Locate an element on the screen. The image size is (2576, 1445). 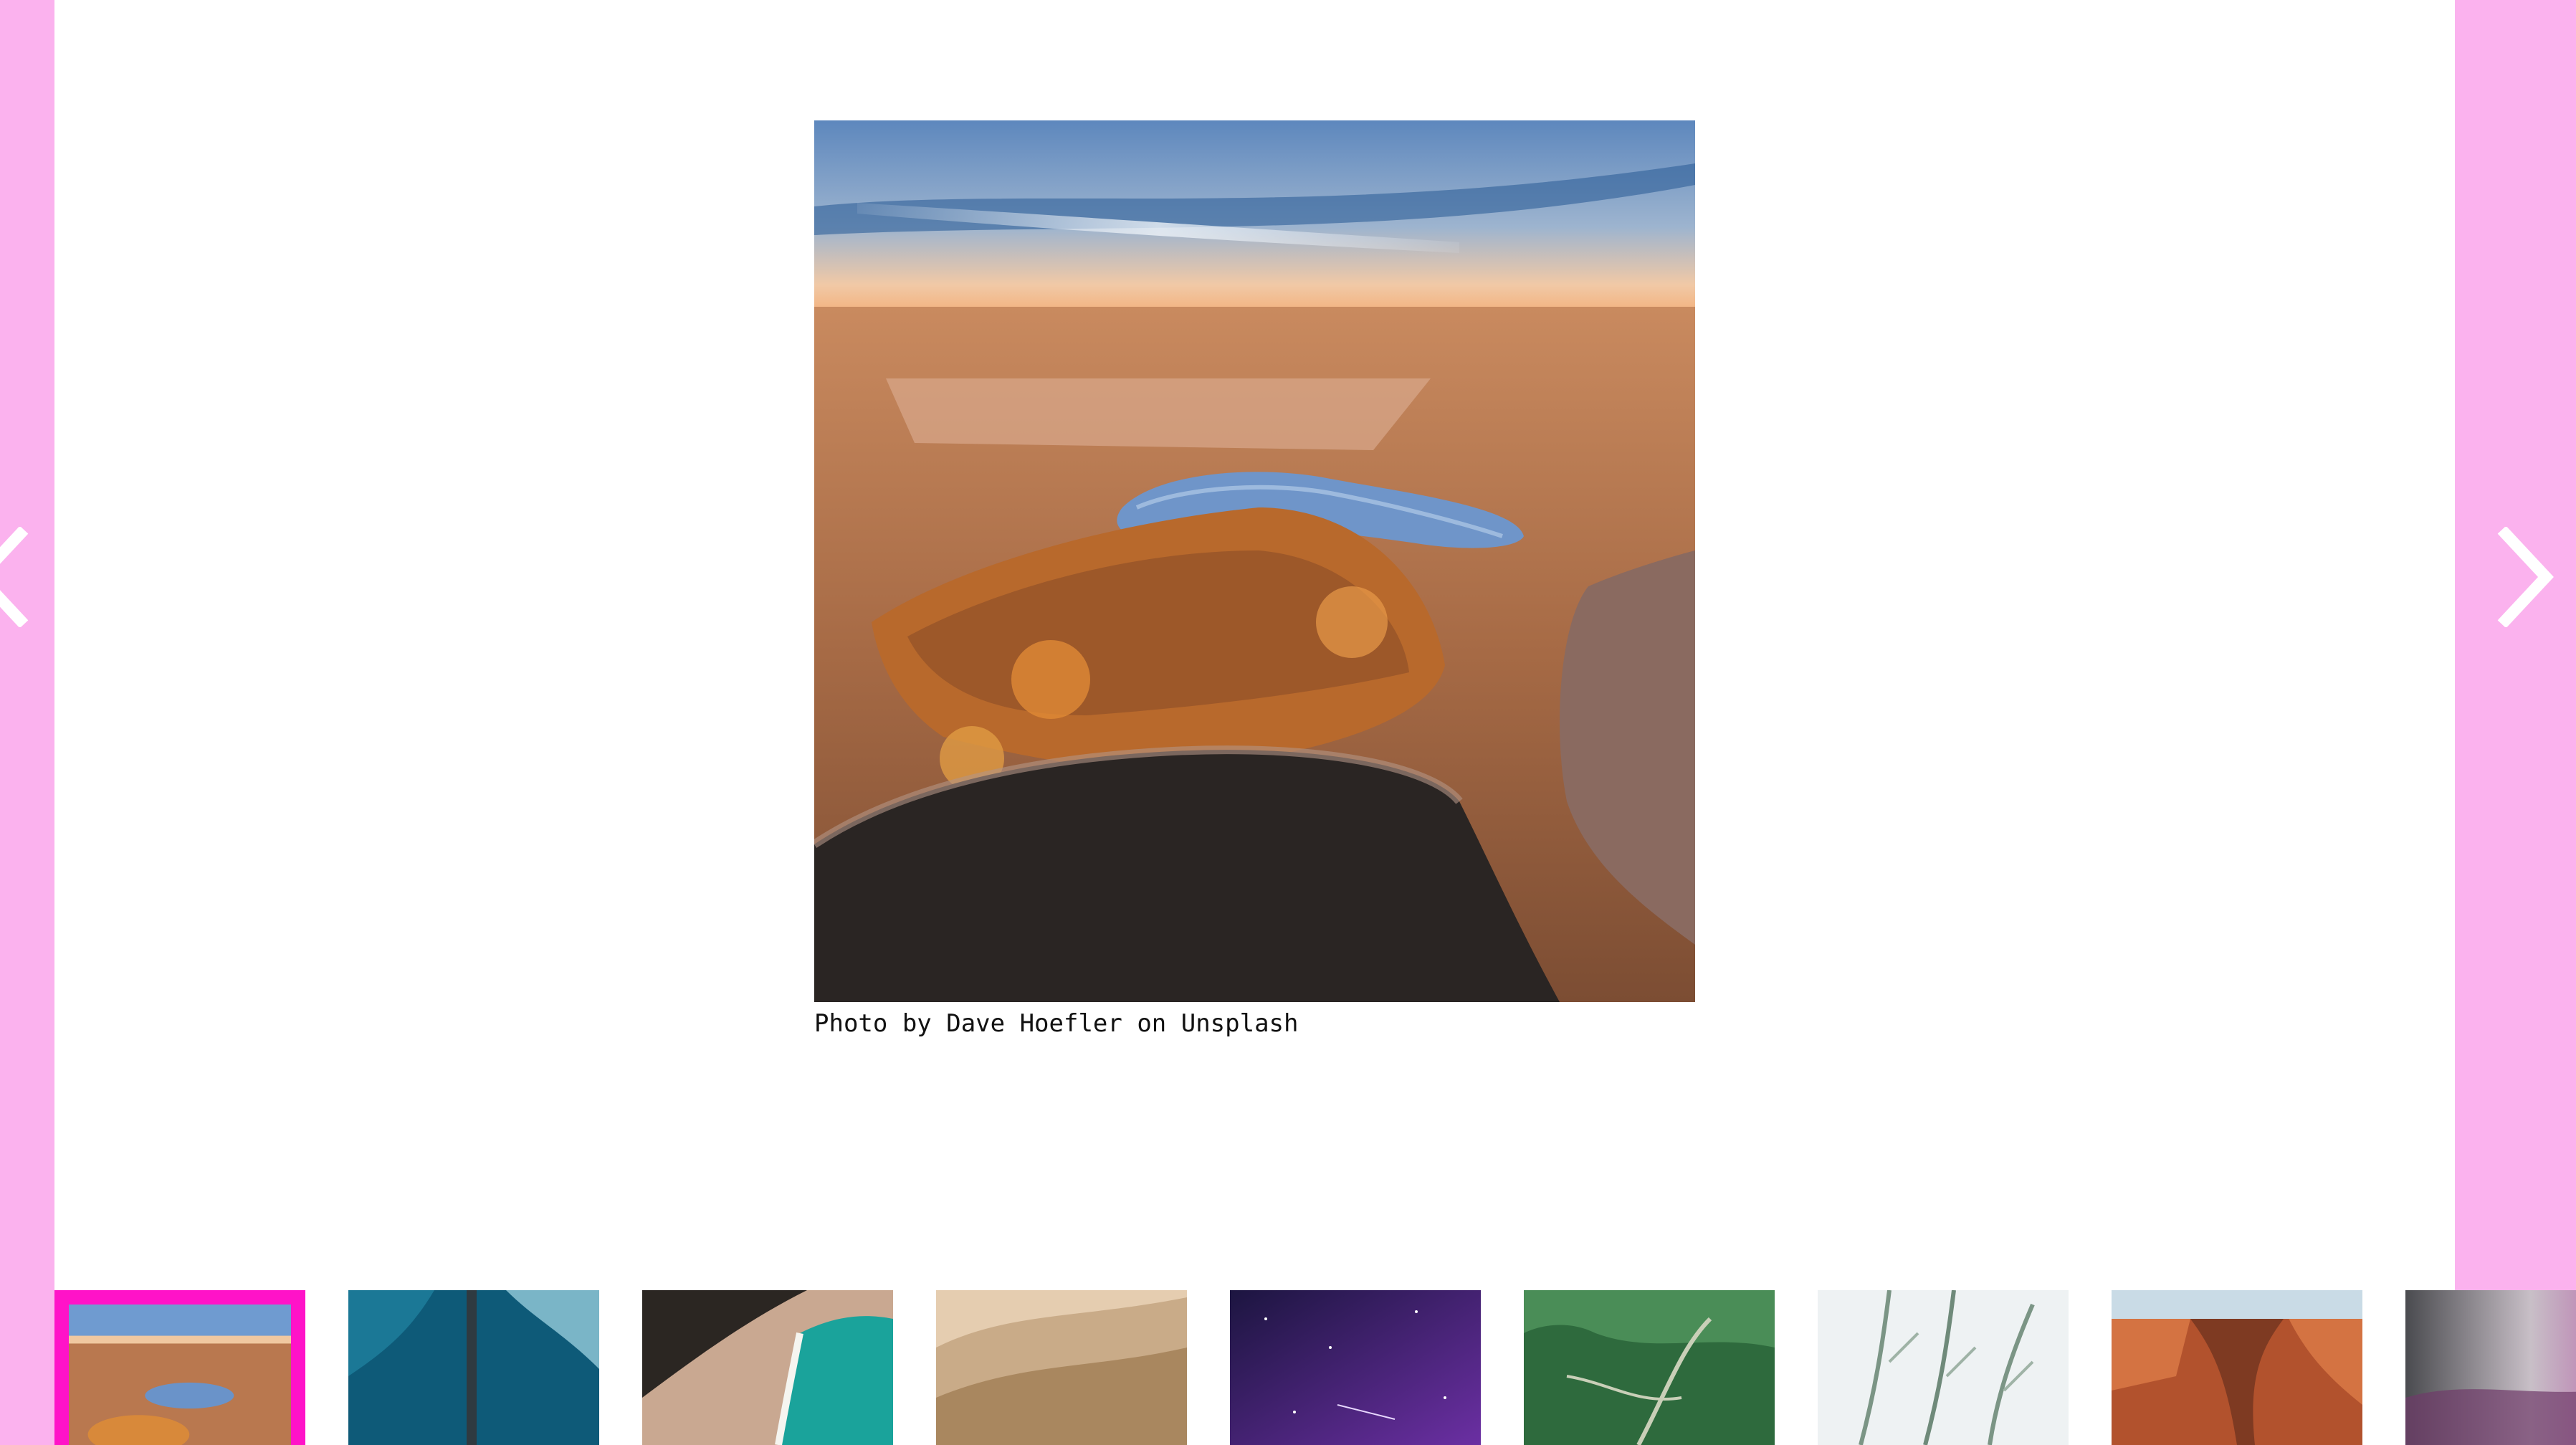
next-button is located at coordinates (2525, 577).